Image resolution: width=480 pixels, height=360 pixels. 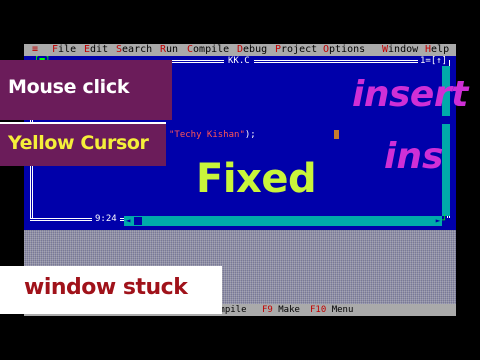 What do you see at coordinates (64, 50) in the screenshot?
I see `menu-file: File` at bounding box center [64, 50].